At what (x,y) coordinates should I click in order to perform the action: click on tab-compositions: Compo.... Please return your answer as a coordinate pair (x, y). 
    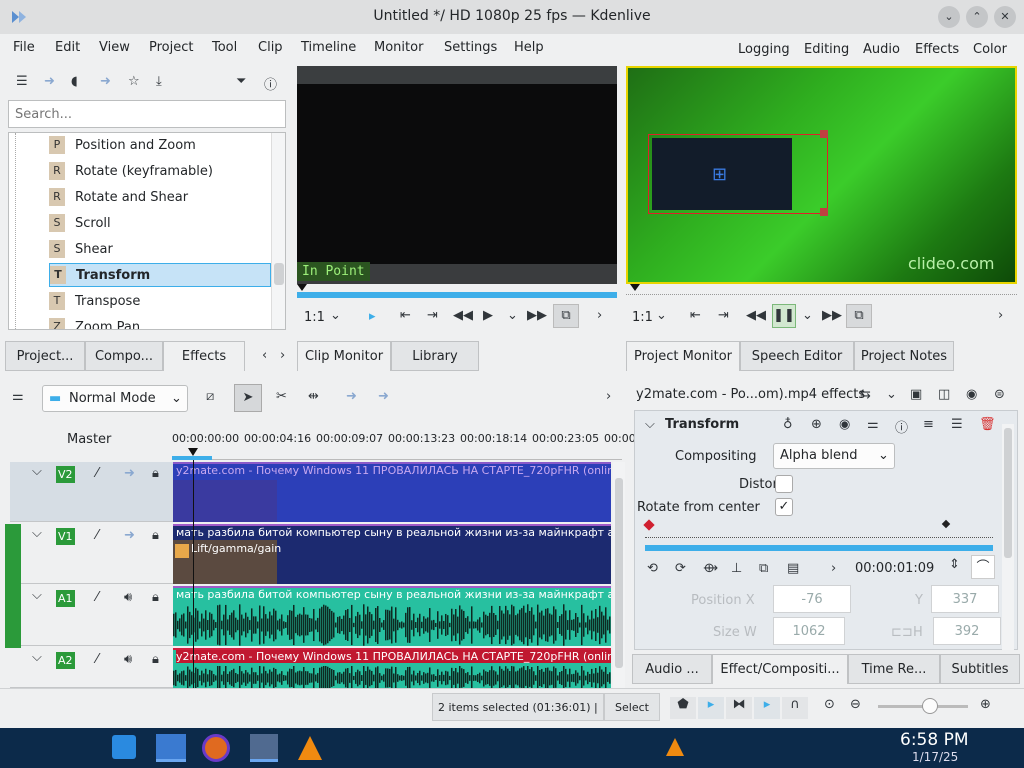
    Looking at the image, I should click on (124, 356).